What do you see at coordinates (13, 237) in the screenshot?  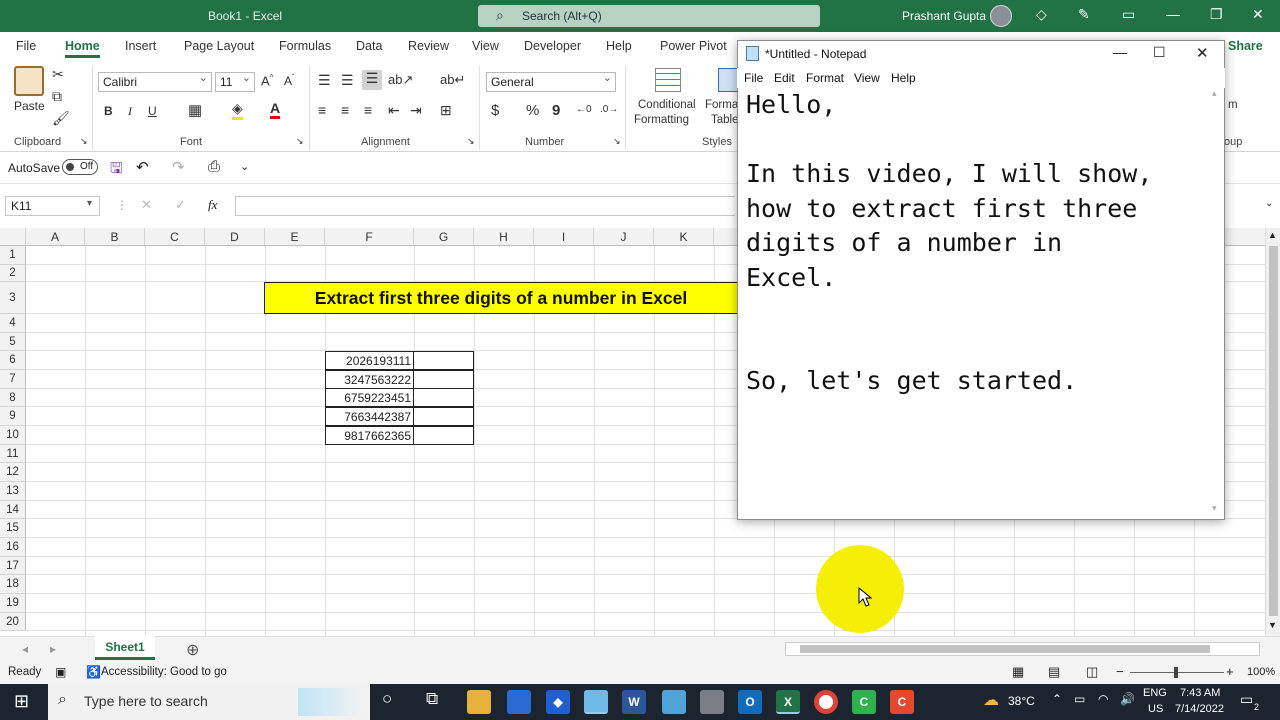 I see `select-all-corner` at bounding box center [13, 237].